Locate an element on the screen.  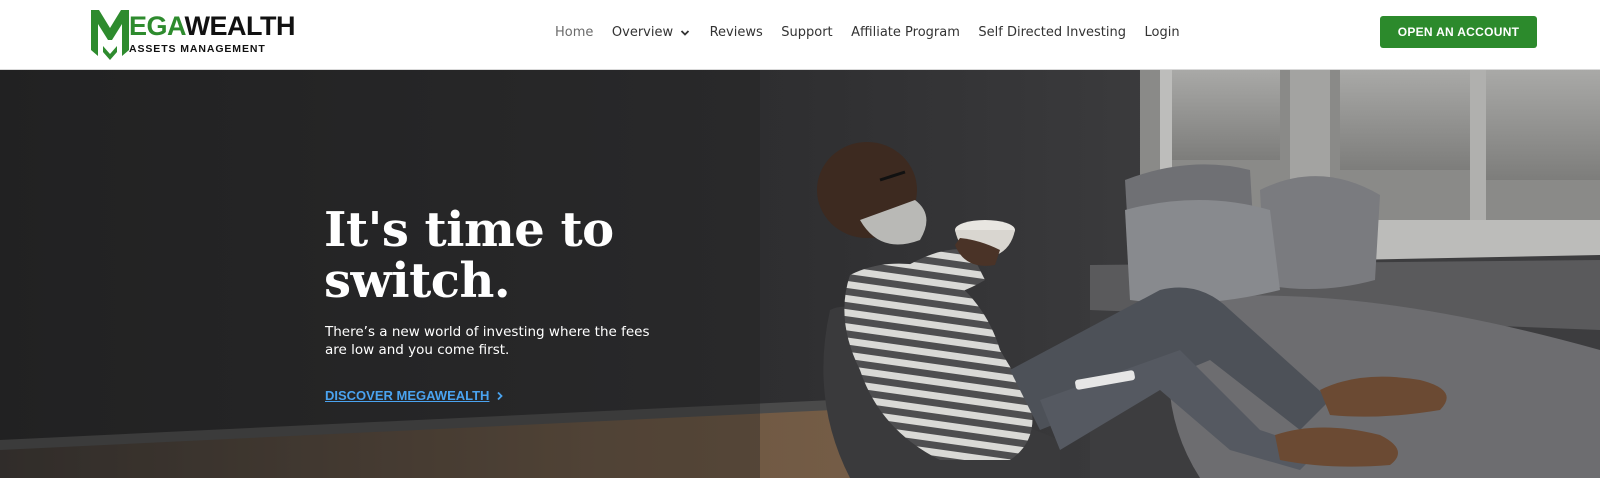
nav-login-label: Login is located at coordinates (1162, 32).